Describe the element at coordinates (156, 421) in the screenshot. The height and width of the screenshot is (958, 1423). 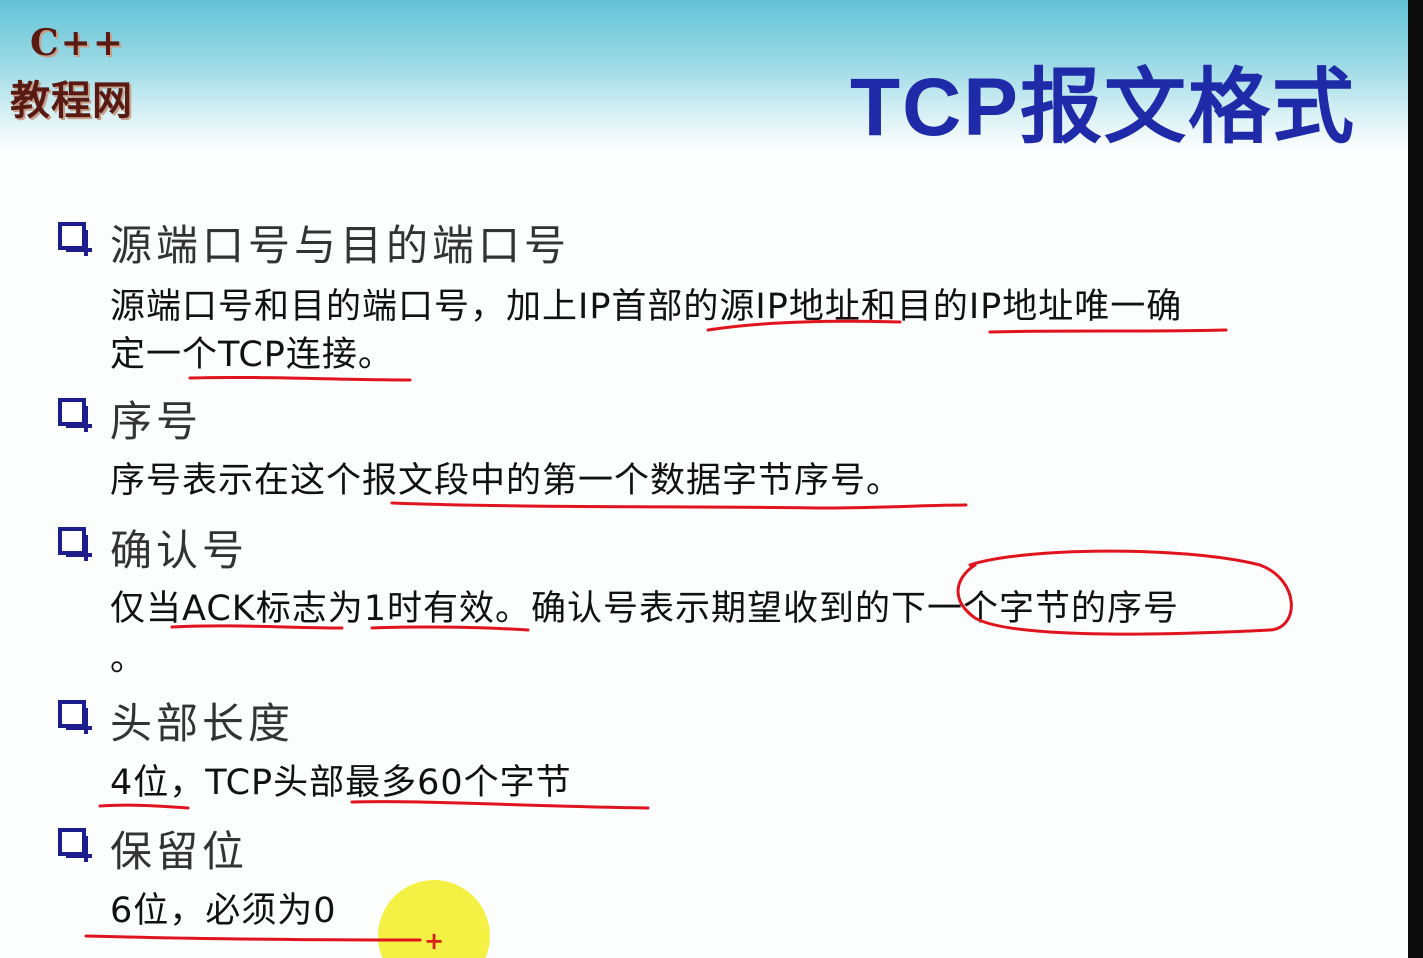
I see `section-heading-seq: 序号` at that location.